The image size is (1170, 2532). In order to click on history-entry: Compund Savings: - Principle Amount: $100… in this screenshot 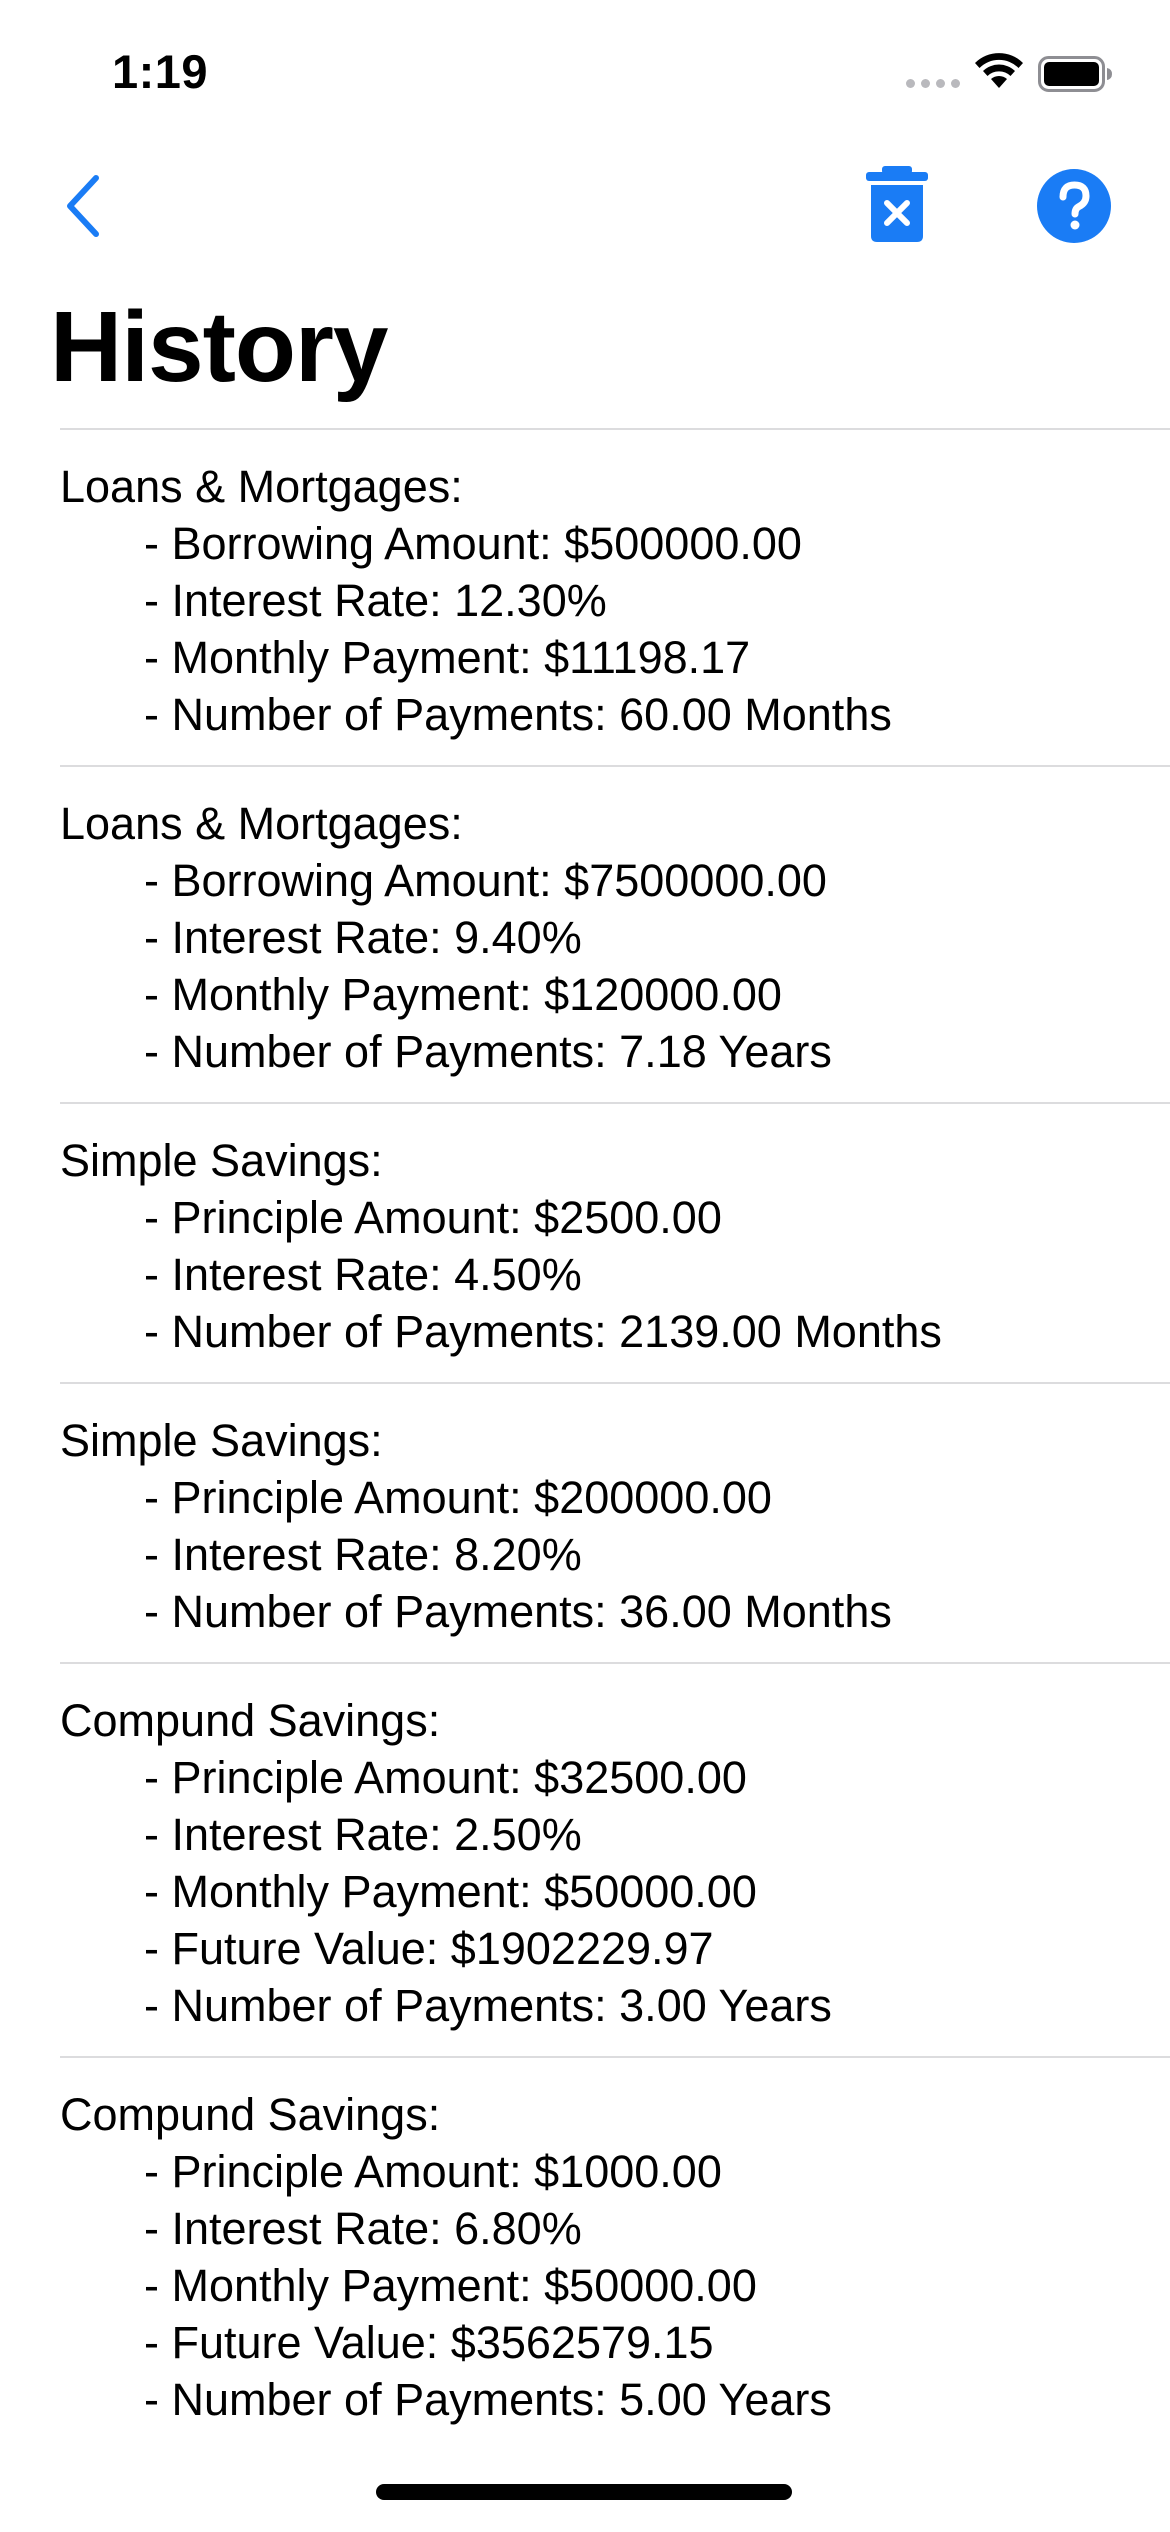, I will do `click(615, 2253)`.